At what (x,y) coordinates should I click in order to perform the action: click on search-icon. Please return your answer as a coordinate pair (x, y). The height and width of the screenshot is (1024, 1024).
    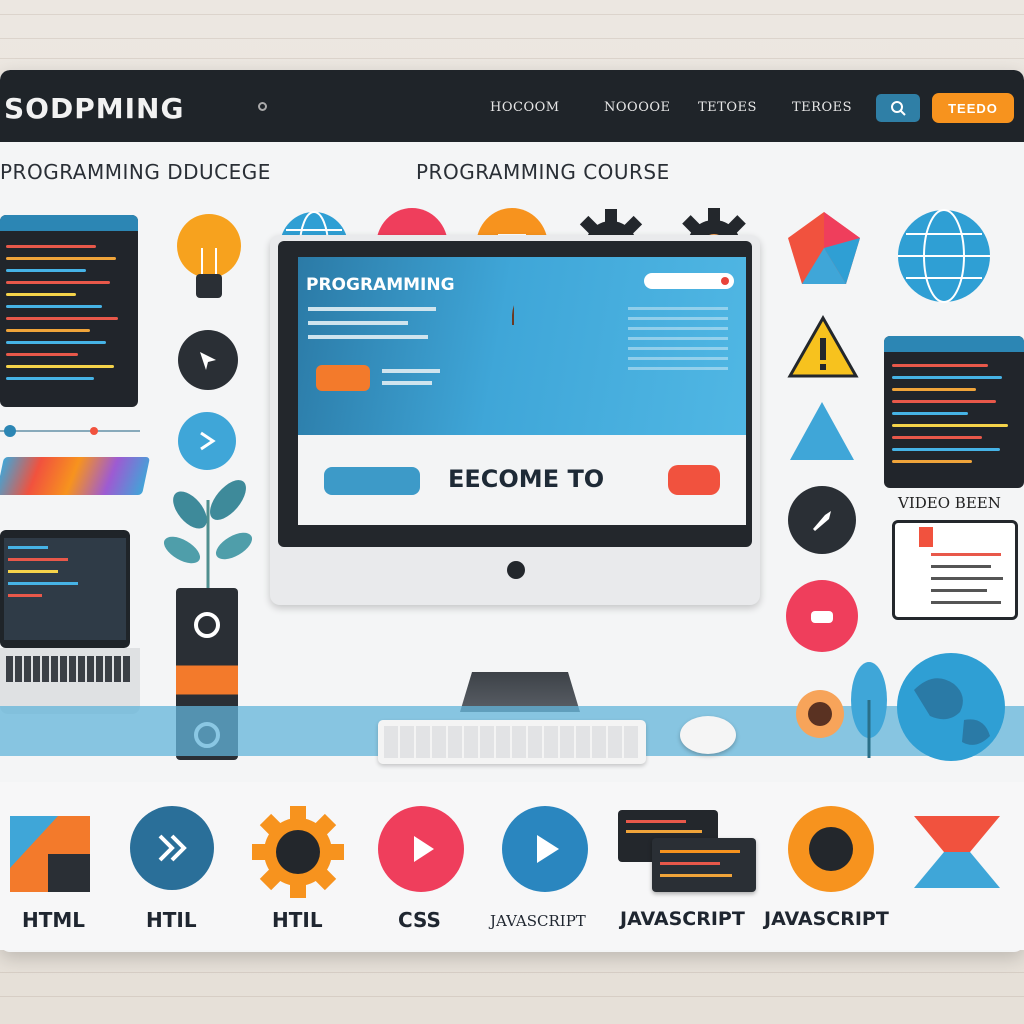
    Looking at the image, I should click on (898, 108).